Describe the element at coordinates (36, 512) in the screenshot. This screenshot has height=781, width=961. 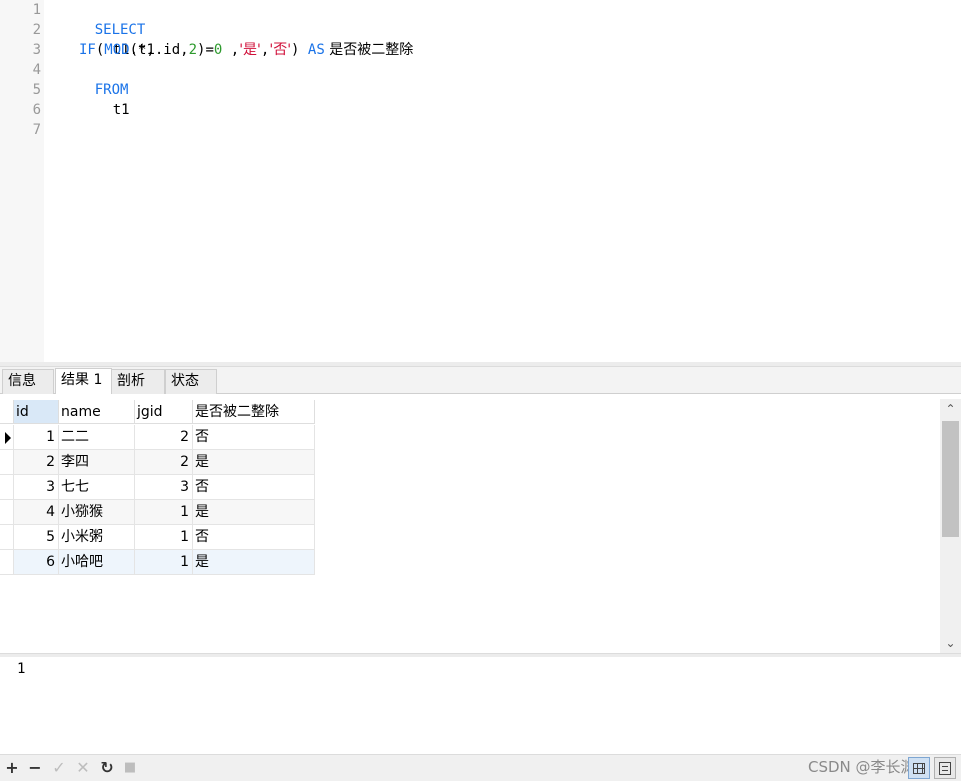
I see `cell-id: 4` at that location.